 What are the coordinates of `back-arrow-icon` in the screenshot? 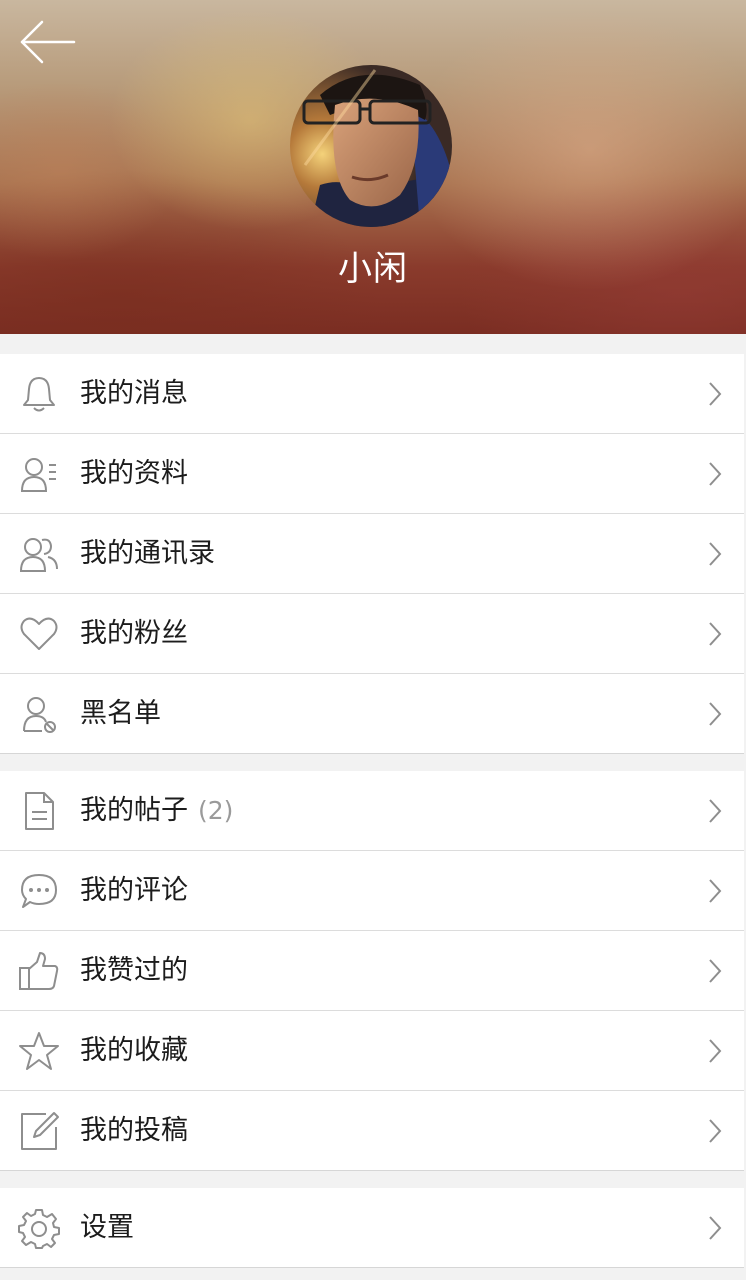 It's located at (48, 42).